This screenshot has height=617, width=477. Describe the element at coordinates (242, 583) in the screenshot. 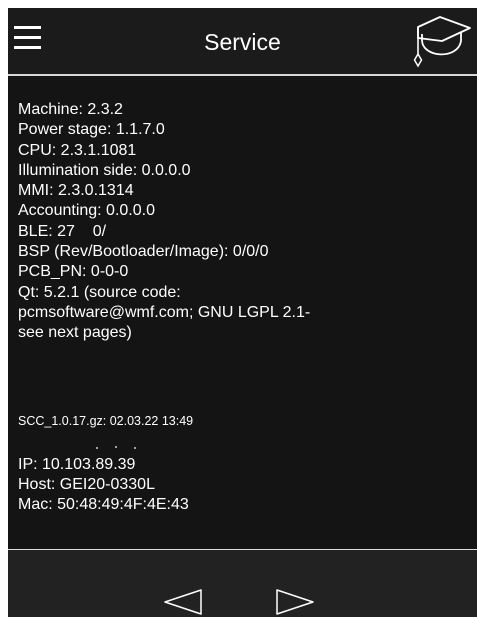

I see `footer-bar` at that location.